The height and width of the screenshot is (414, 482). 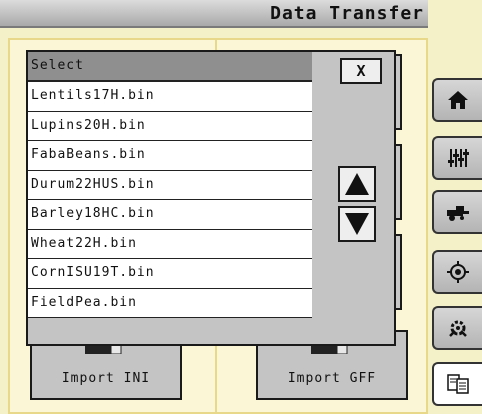 What do you see at coordinates (170, 67) in the screenshot?
I see `dialog-header: Select` at bounding box center [170, 67].